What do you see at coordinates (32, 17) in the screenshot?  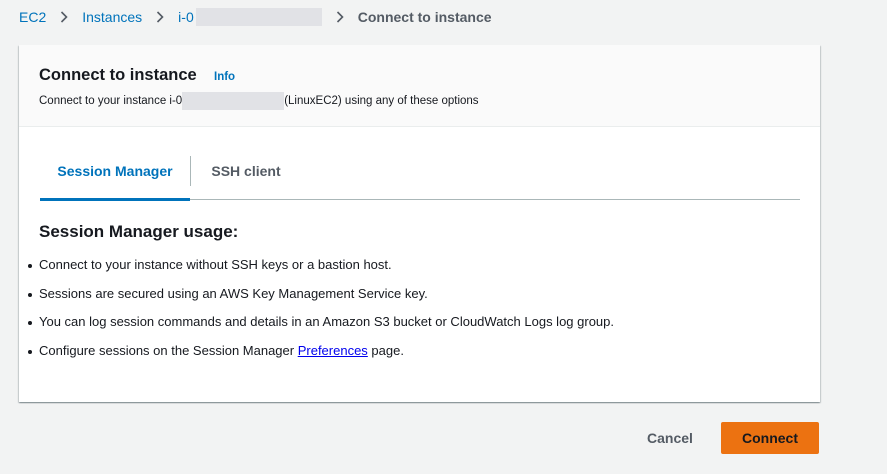 I see `breadcrumb-ec2-link: EC2` at bounding box center [32, 17].